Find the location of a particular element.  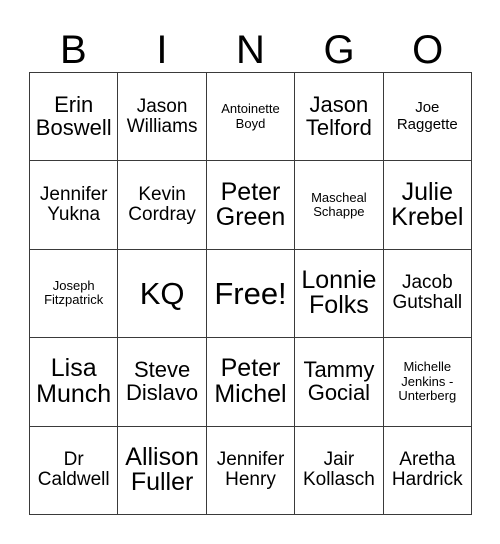

bingo-header-letter-o: O is located at coordinates (428, 50).